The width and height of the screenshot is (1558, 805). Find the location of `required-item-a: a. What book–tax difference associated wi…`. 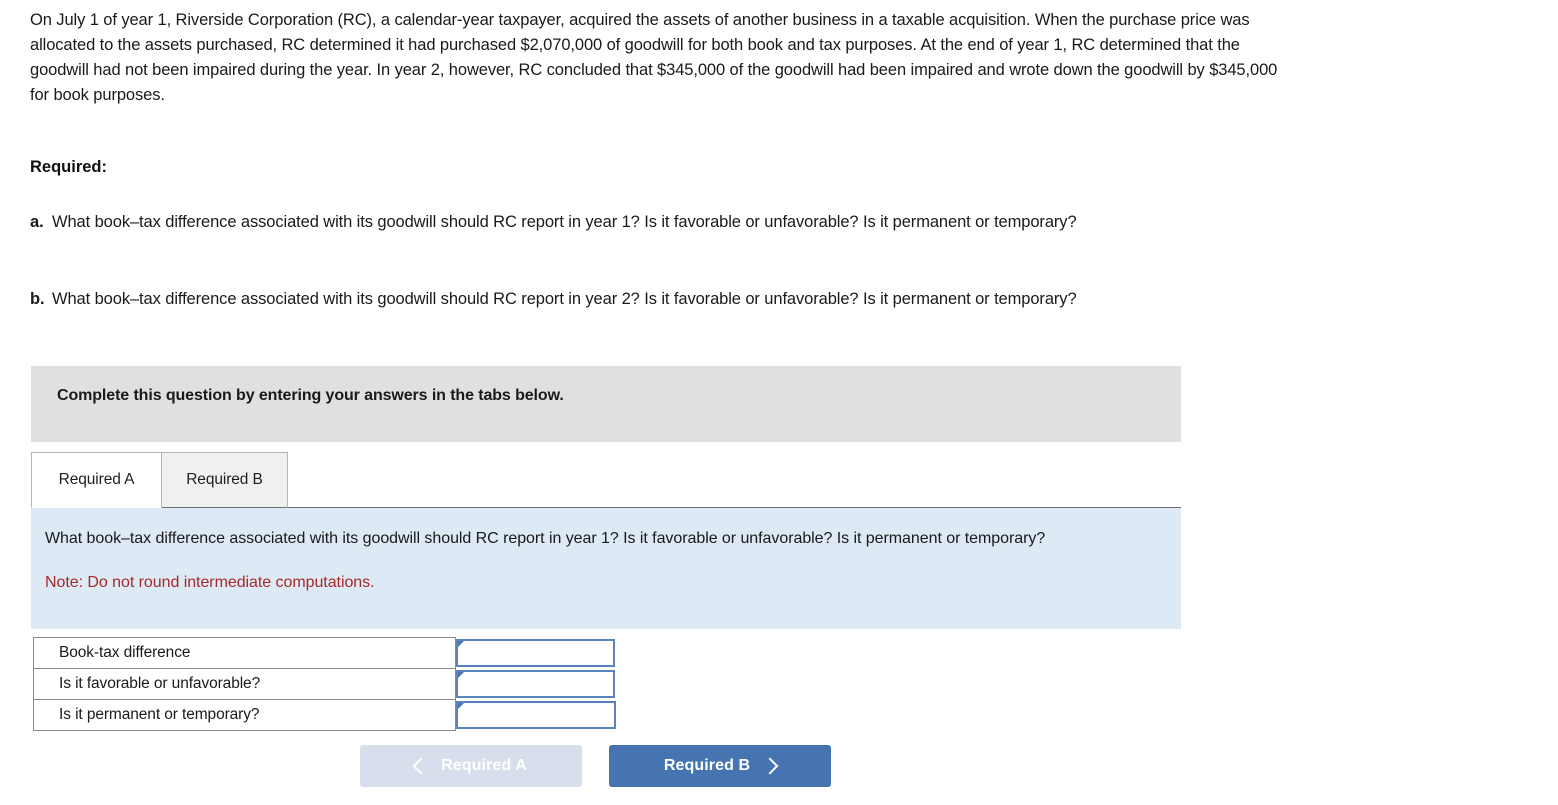

required-item-a: a. What book–tax difference associated wi… is located at coordinates (668, 222).